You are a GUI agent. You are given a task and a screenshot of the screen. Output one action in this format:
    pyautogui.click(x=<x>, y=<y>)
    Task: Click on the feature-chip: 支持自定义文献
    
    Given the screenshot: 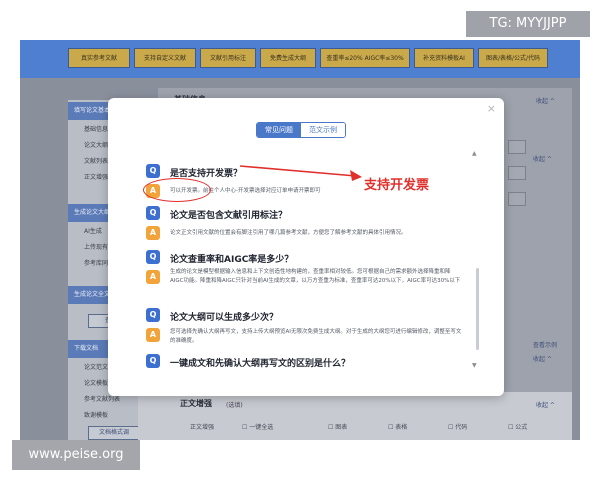 What is the action you would take?
    pyautogui.click(x=165, y=58)
    